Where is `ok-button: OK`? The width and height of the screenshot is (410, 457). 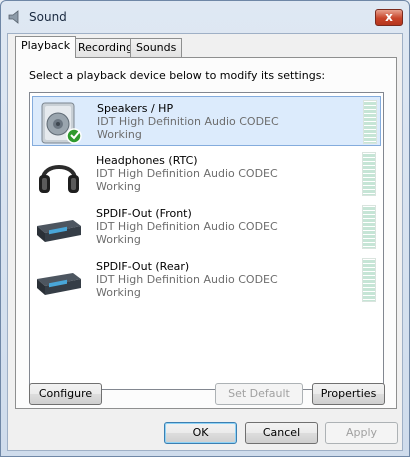 ok-button: OK is located at coordinates (200, 433).